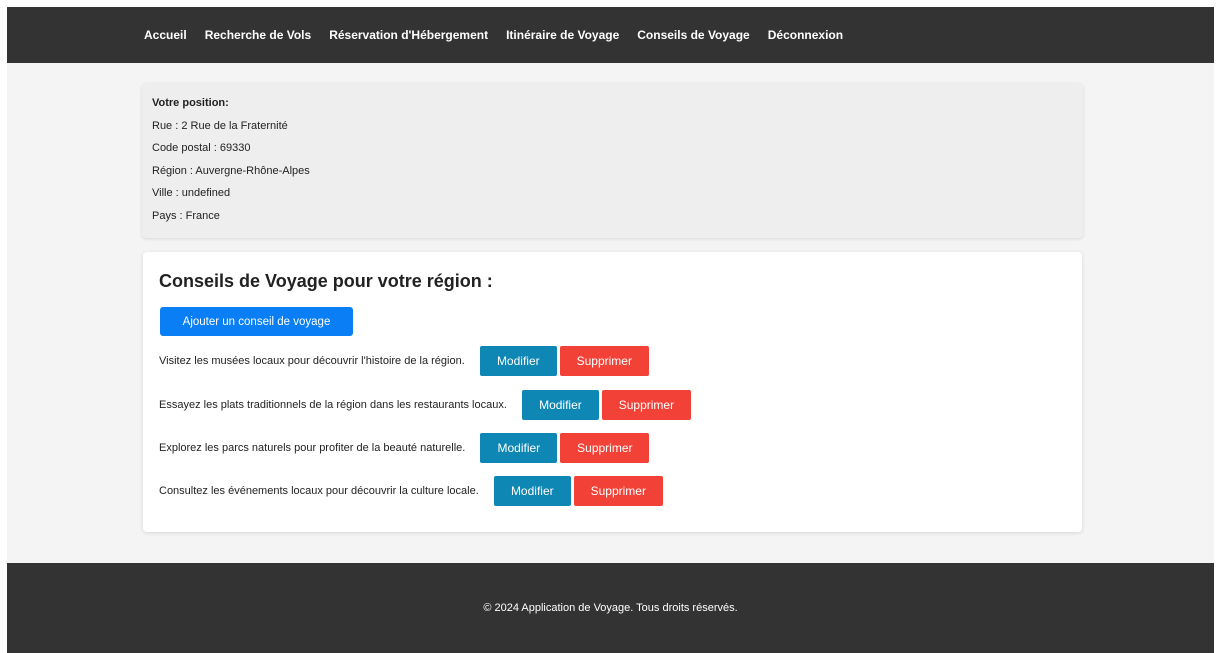  Describe the element at coordinates (693, 35) in the screenshot. I see `nav-link-conseils: Conseils de Voyage` at that location.